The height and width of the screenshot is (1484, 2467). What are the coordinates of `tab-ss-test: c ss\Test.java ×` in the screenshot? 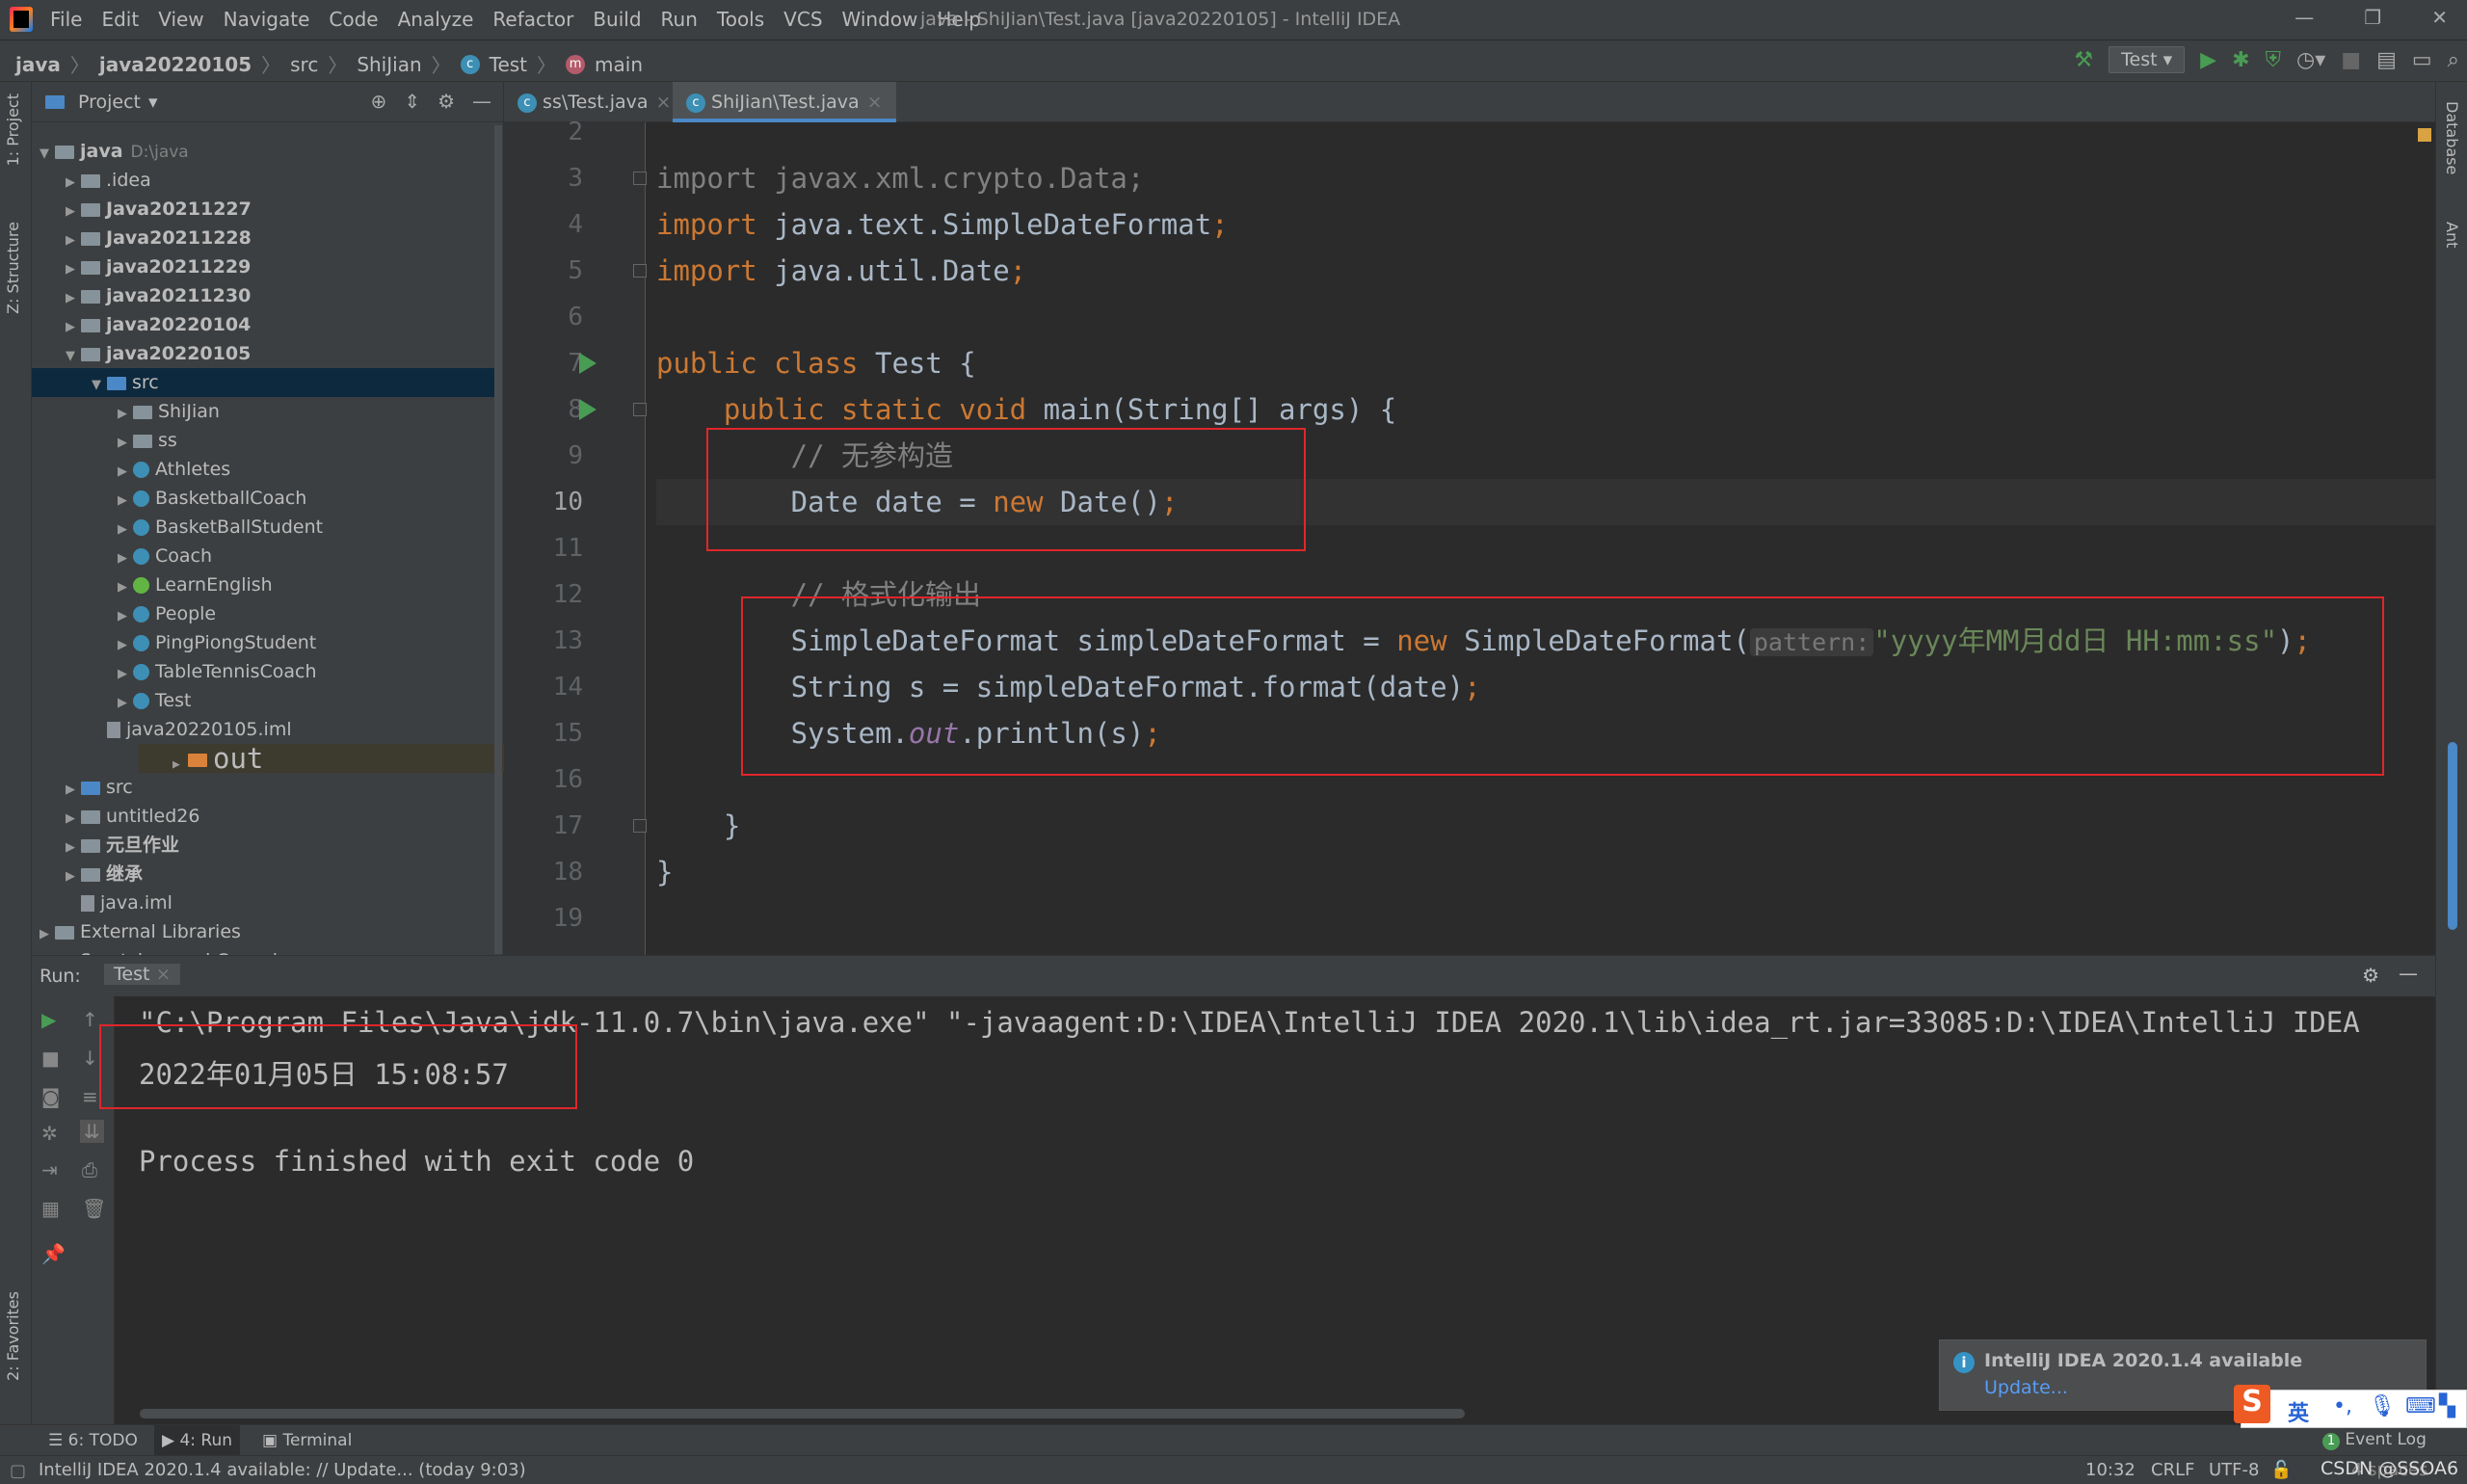 It's located at (594, 102).